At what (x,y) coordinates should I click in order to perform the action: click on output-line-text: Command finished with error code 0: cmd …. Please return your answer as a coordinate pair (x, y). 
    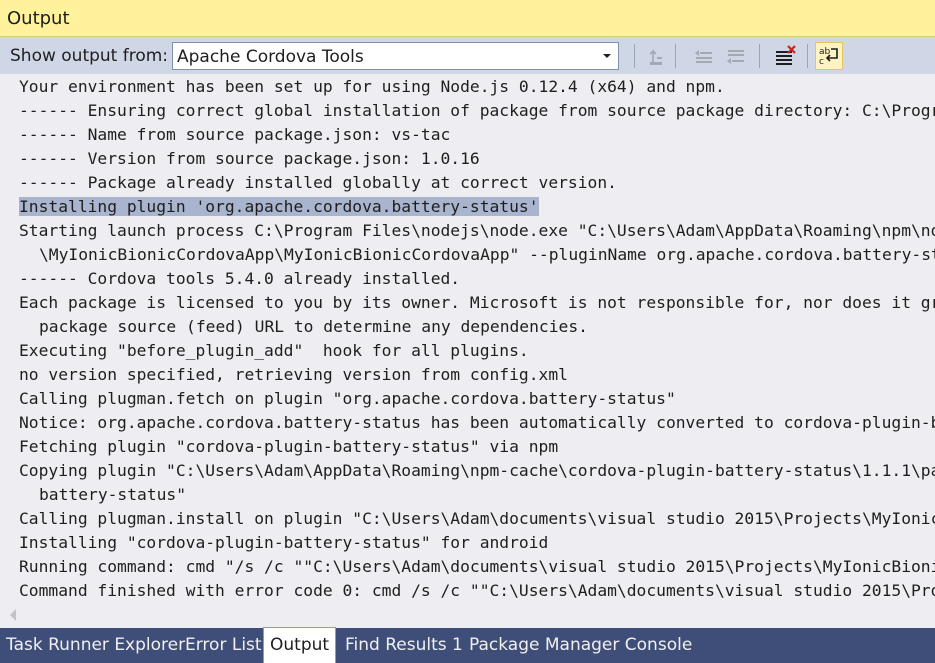
    Looking at the image, I should click on (477, 590).